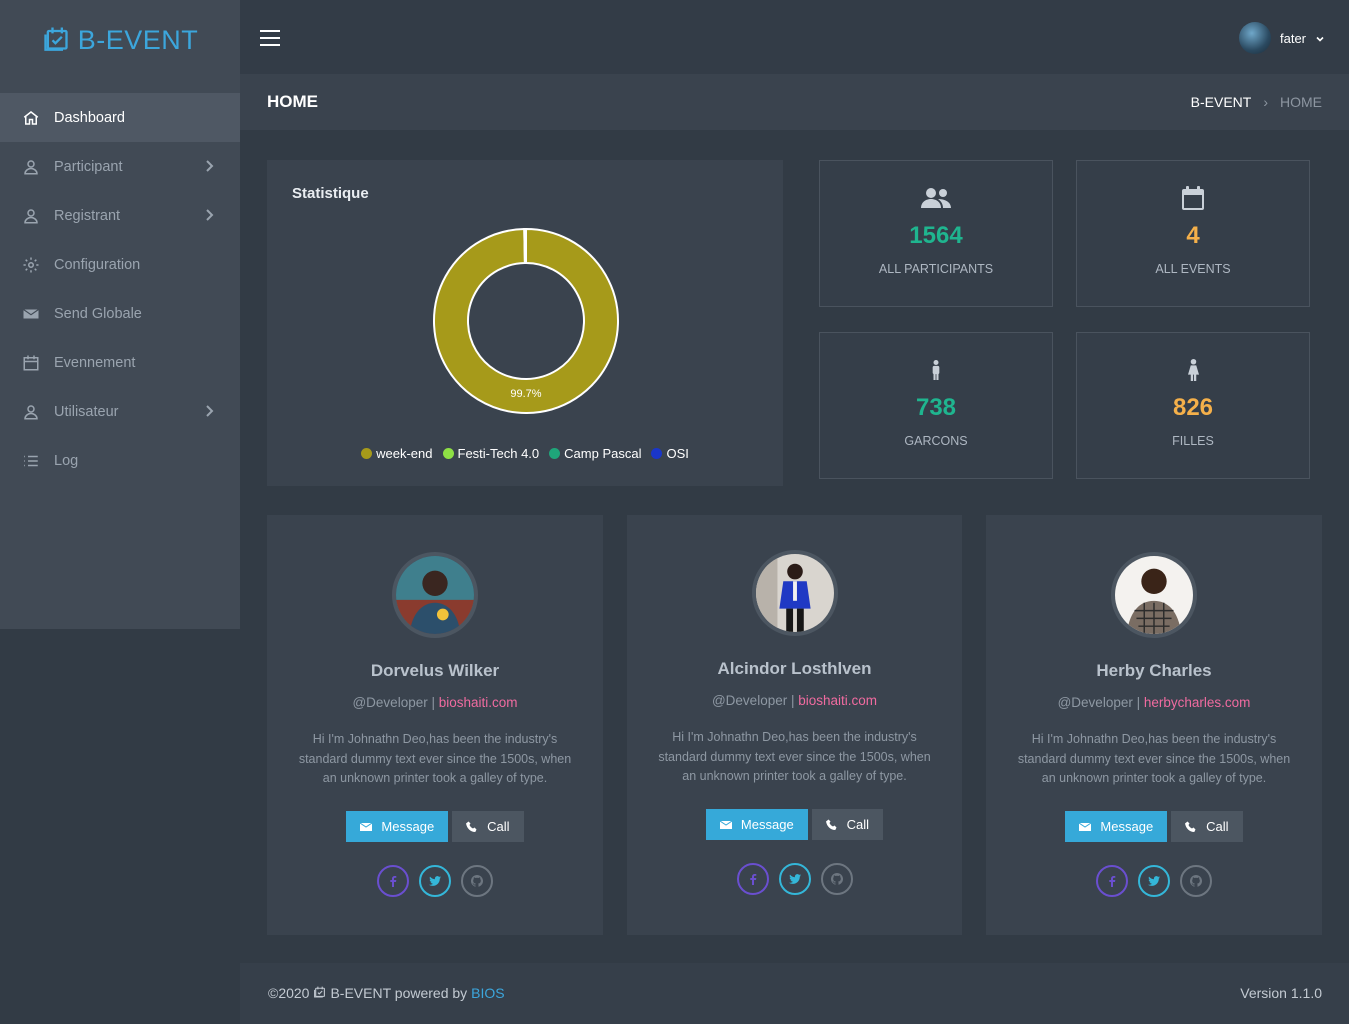  Describe the element at coordinates (936, 407) in the screenshot. I see `stat-value: 738` at that location.